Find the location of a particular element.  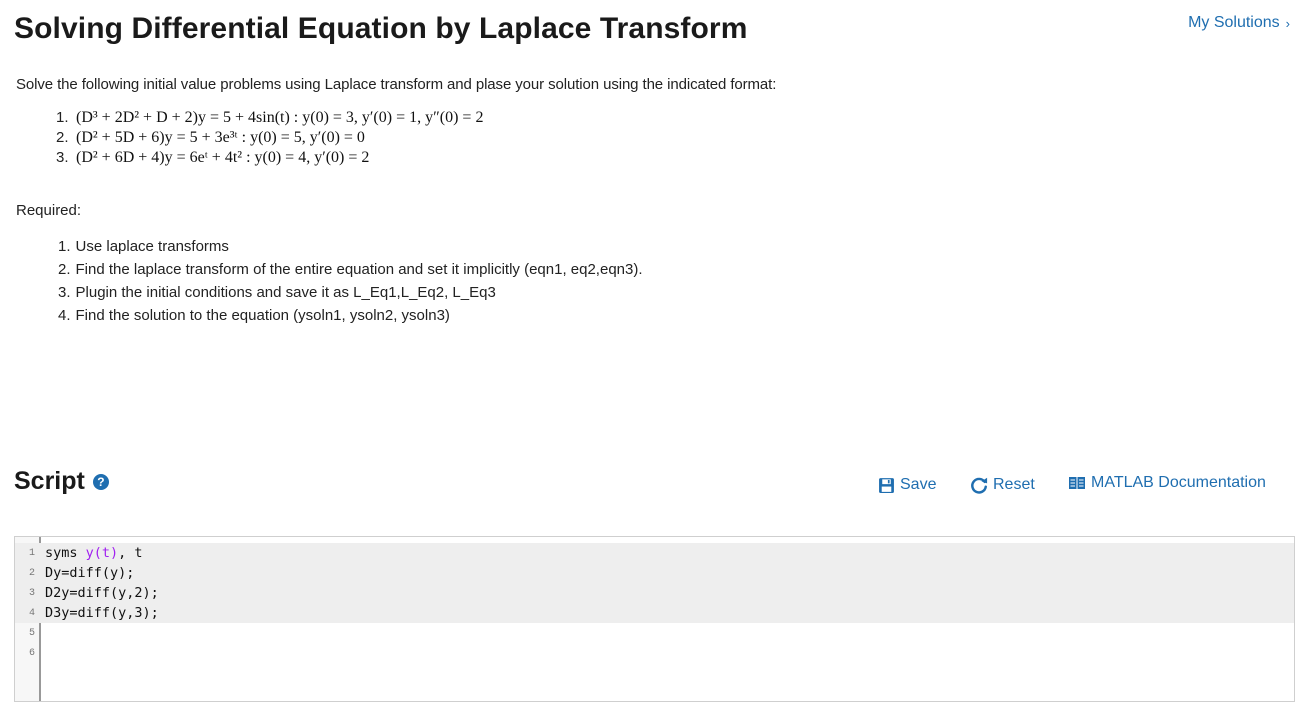

save-icon is located at coordinates (886, 485).